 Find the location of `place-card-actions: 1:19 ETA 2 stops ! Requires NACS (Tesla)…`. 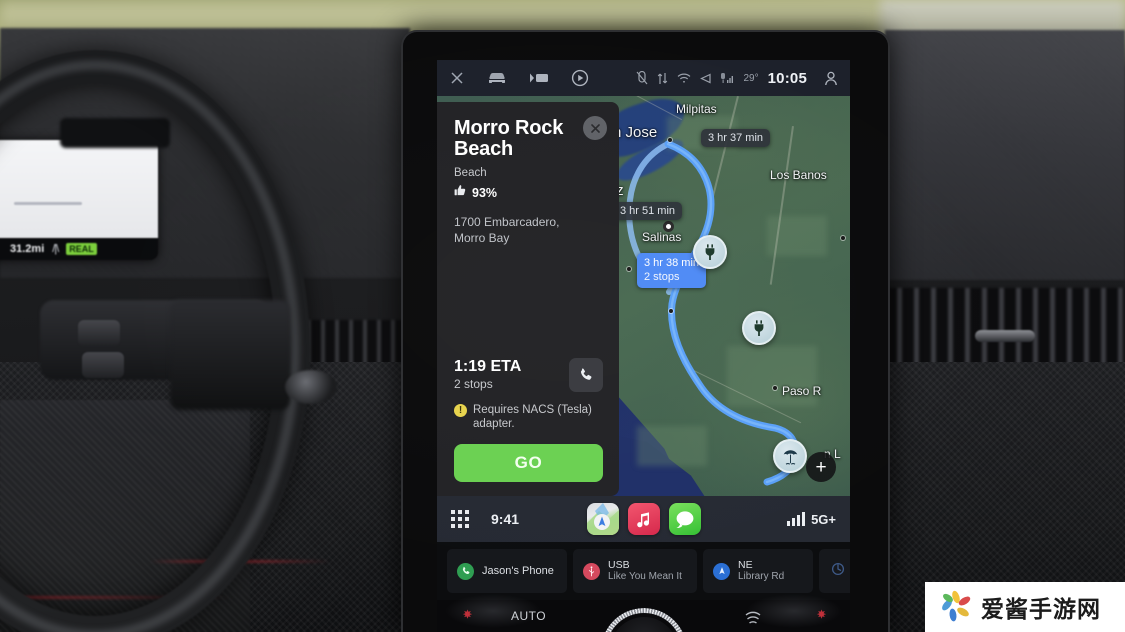

place-card-actions: 1:19 ETA 2 stops ! Requires NACS (Tesla)… is located at coordinates (528, 426).